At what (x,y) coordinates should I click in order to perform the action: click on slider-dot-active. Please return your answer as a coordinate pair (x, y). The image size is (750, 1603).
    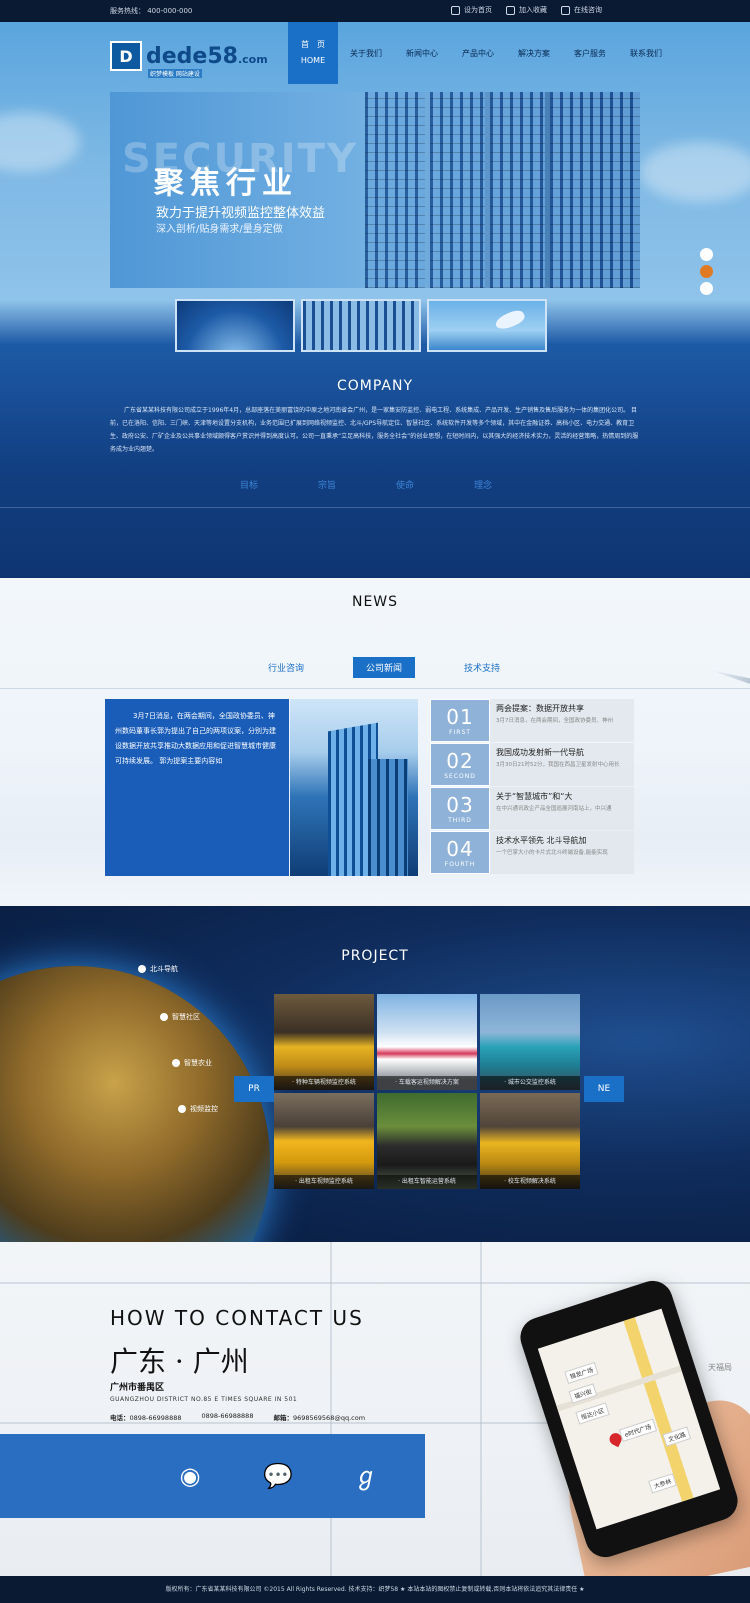
    Looking at the image, I should click on (706, 271).